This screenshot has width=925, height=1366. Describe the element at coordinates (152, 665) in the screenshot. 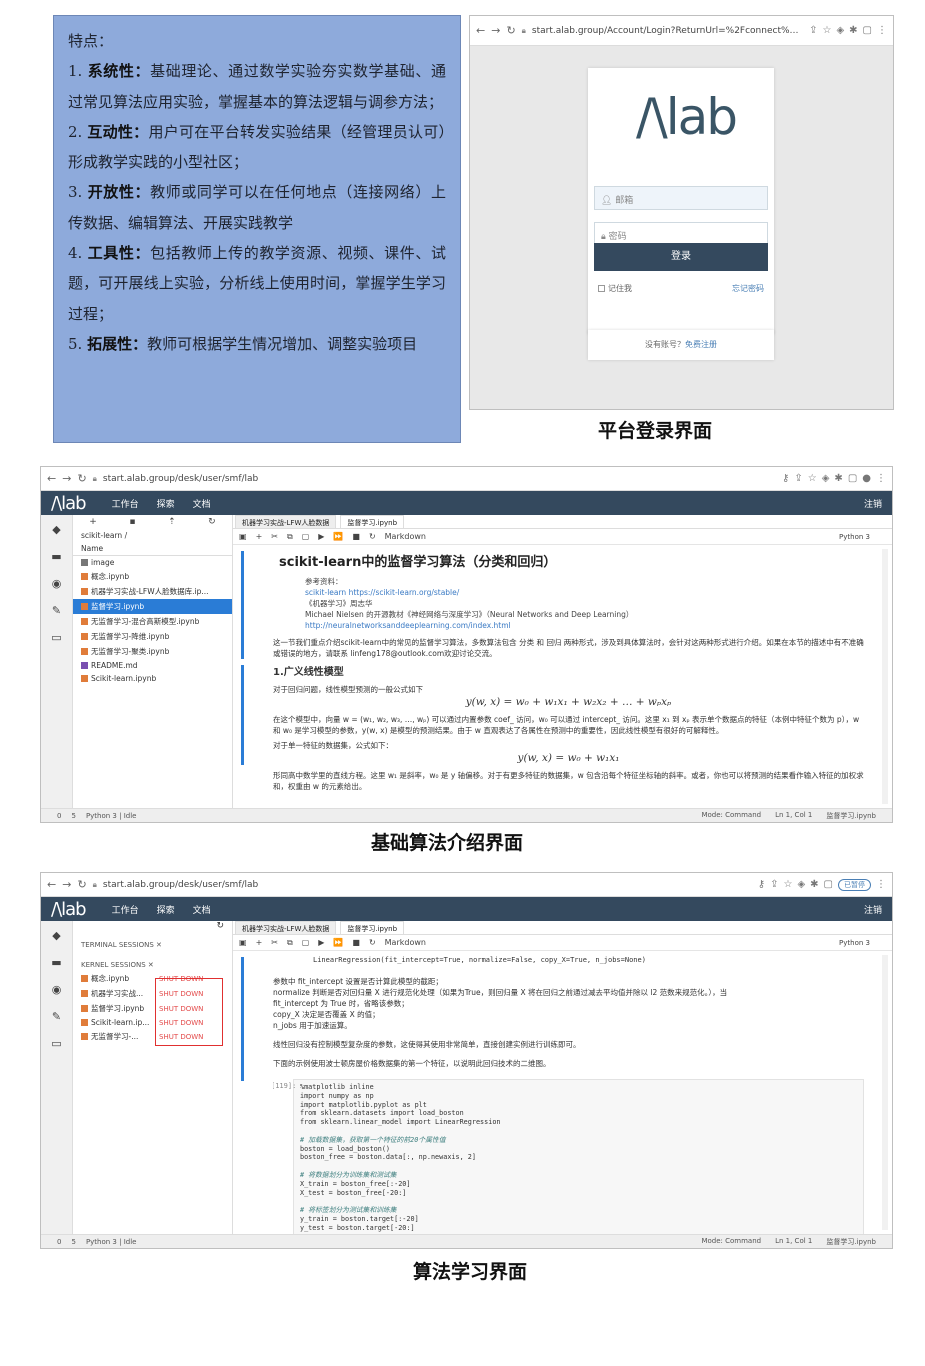

I see `file-item: README.md` at that location.